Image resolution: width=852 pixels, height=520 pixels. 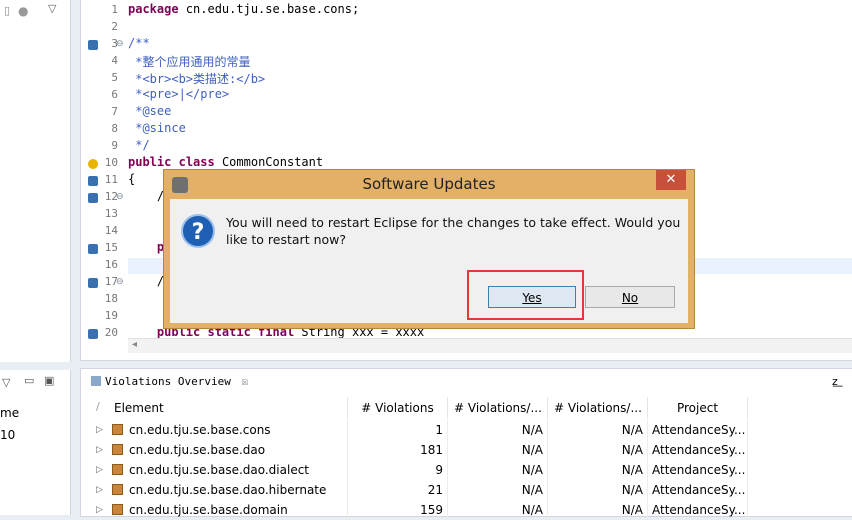 What do you see at coordinates (114, 145) in the screenshot?
I see `line-number: 9` at bounding box center [114, 145].